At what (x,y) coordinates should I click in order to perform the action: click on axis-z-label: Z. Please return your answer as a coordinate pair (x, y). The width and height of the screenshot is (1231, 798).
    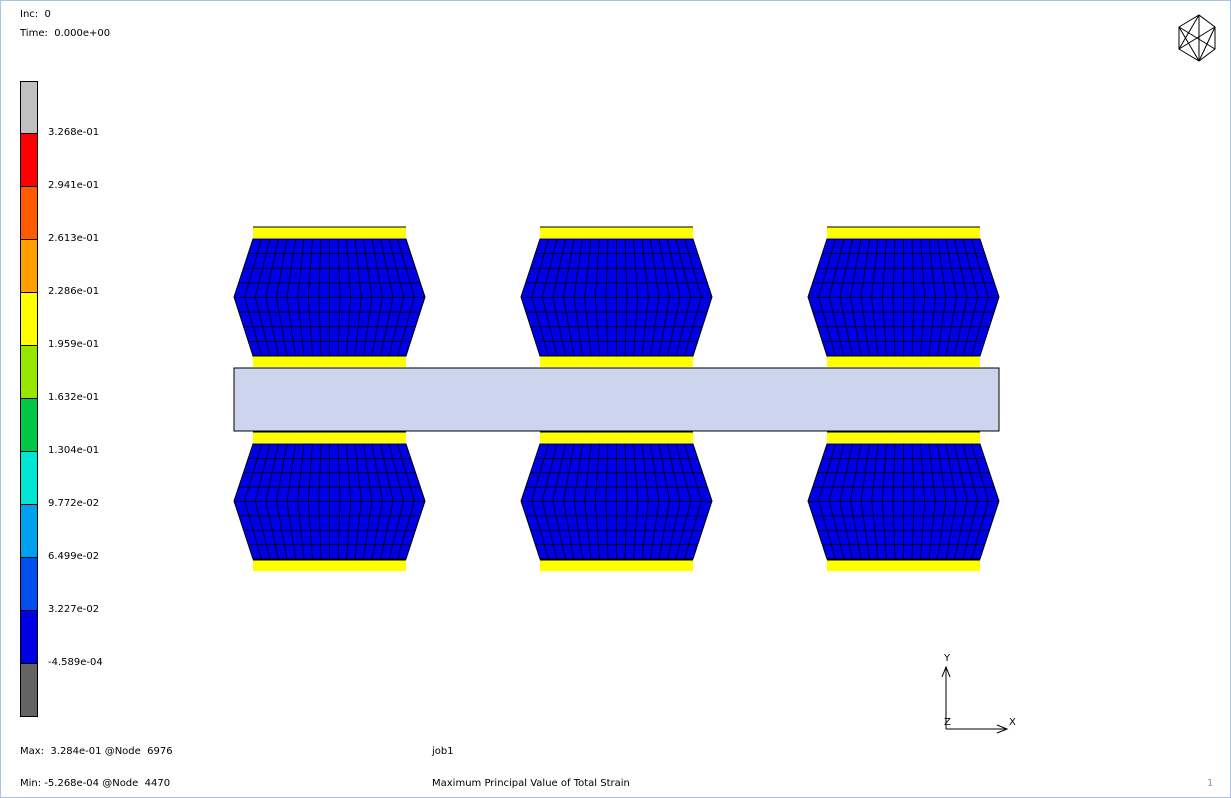
    Looking at the image, I should click on (947, 722).